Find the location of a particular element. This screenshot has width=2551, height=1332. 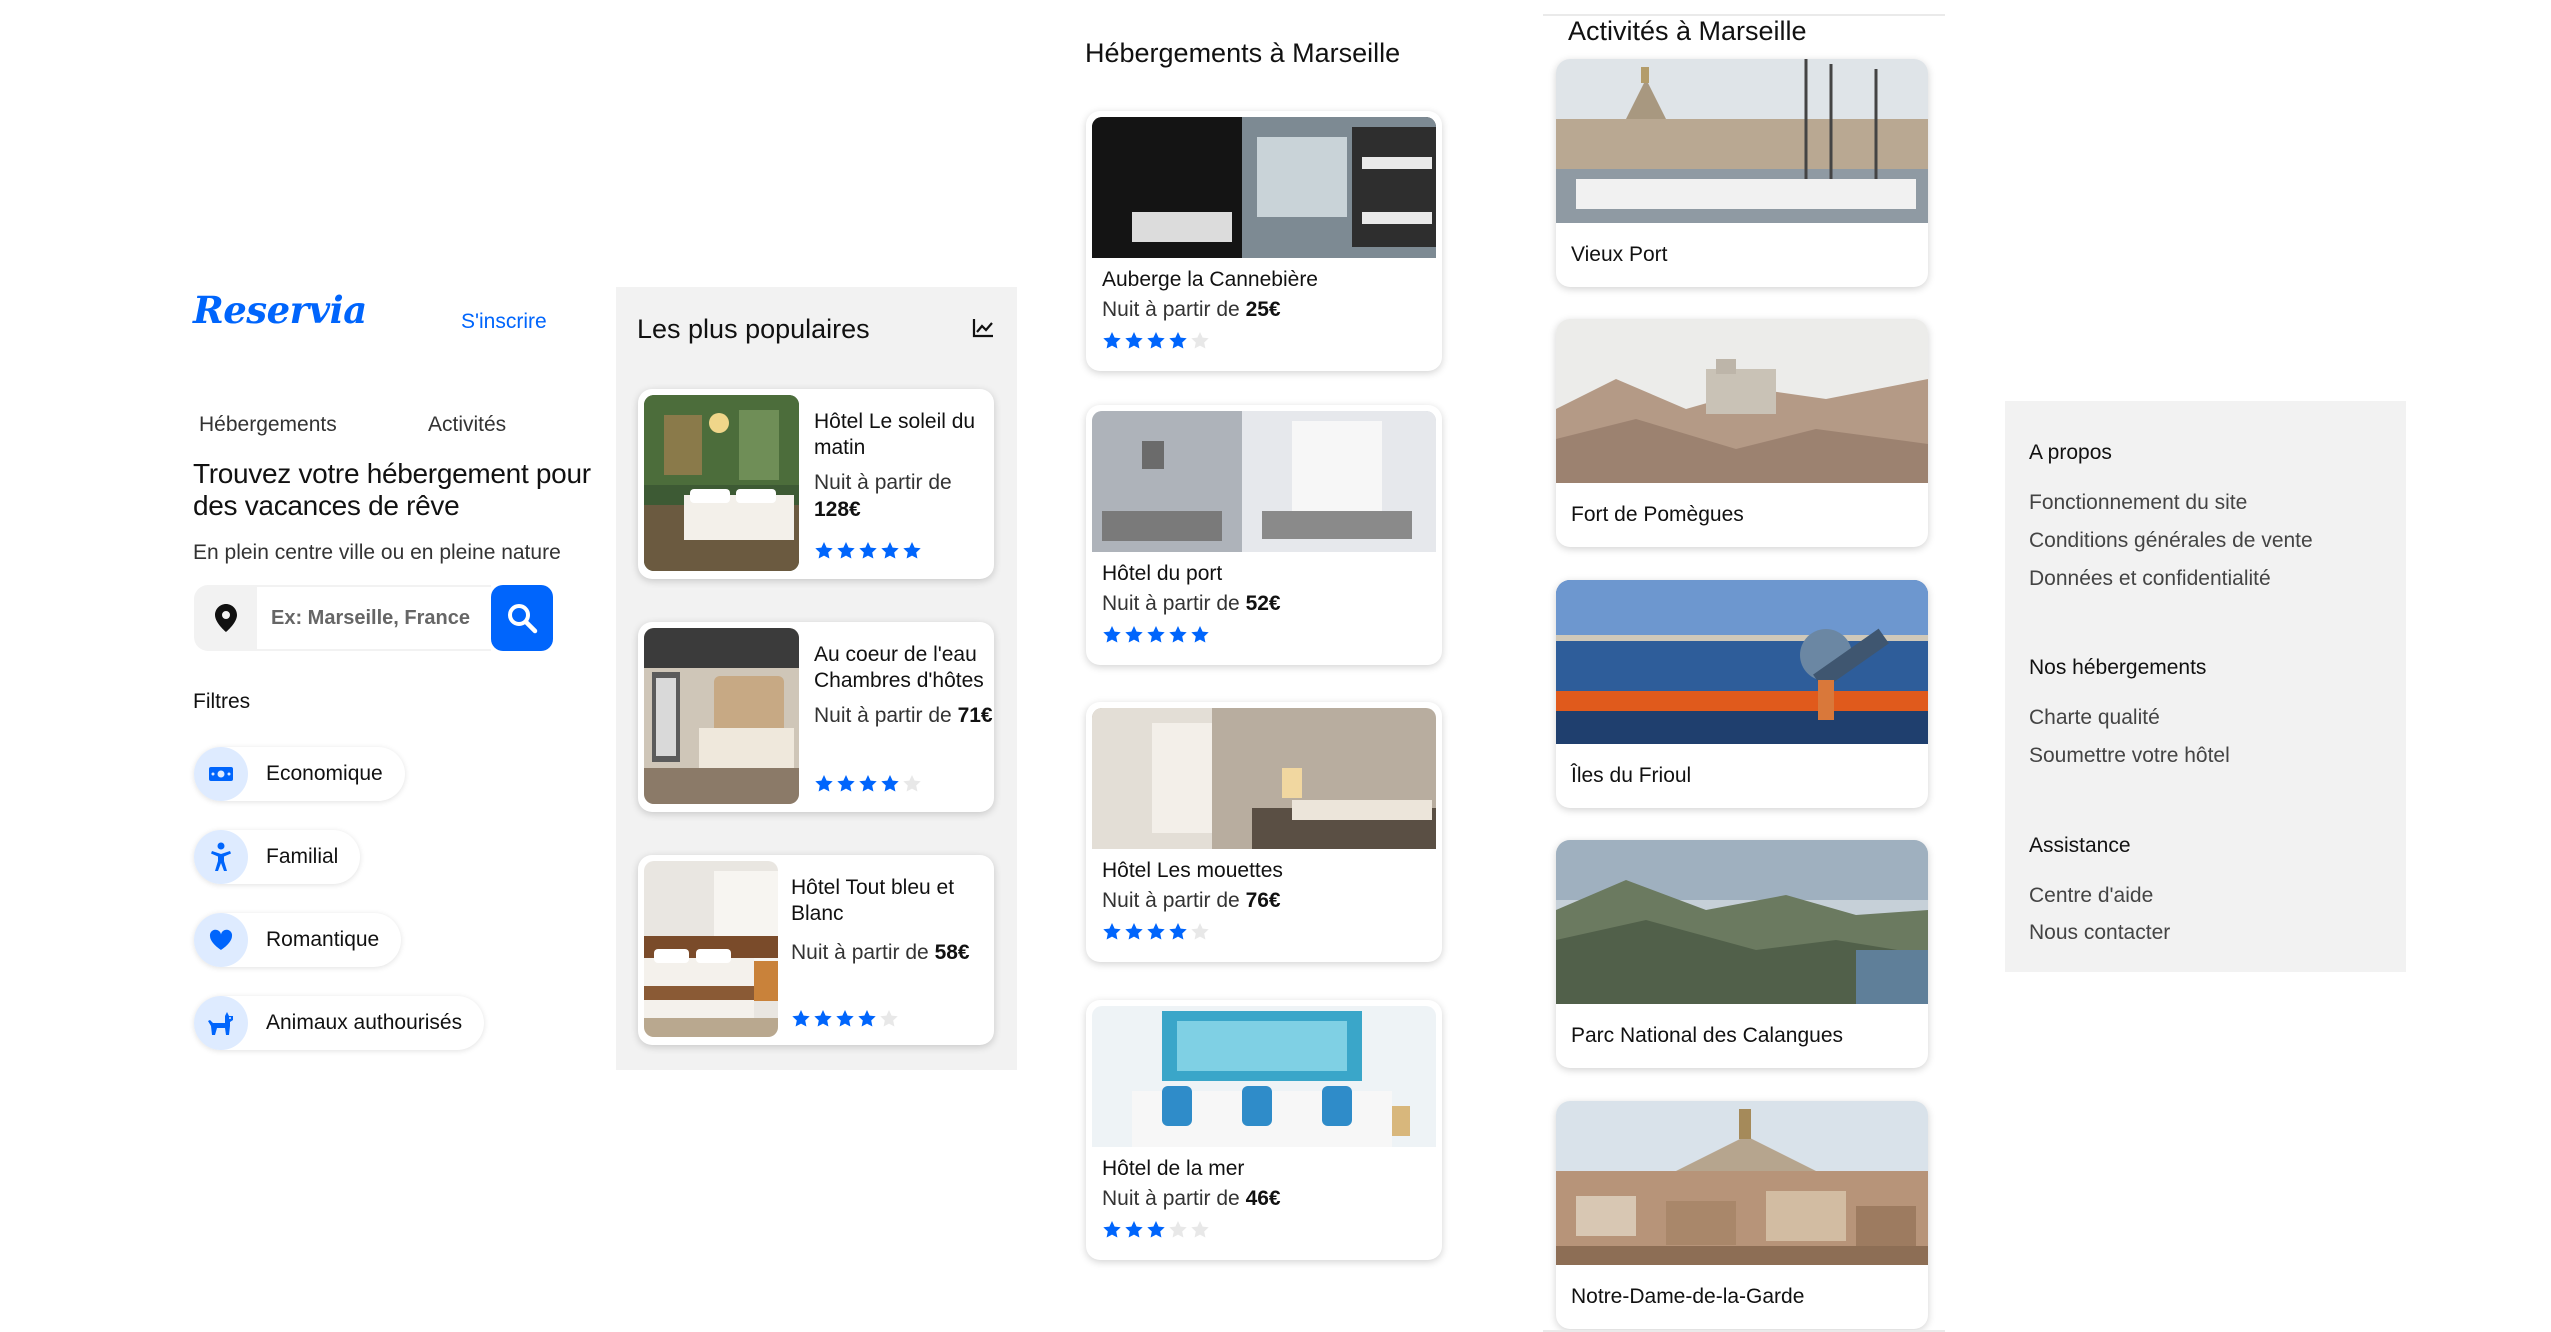

hotel-name: Hôtel Tout bleu et Blanc is located at coordinates (873, 900).